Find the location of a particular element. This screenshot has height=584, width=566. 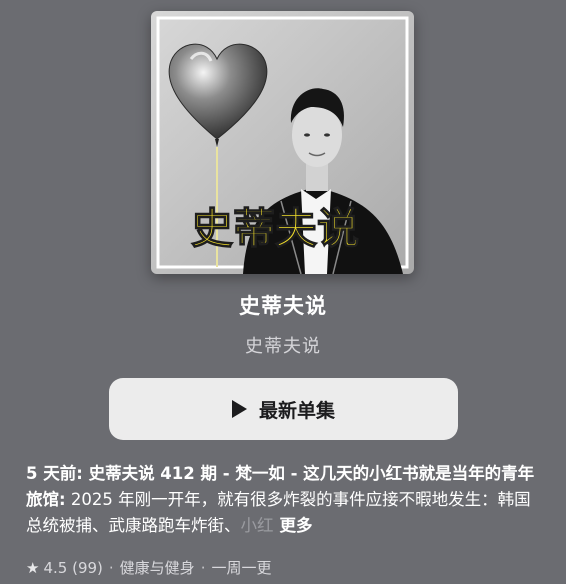

rating-value: 4.5 is located at coordinates (55, 568).